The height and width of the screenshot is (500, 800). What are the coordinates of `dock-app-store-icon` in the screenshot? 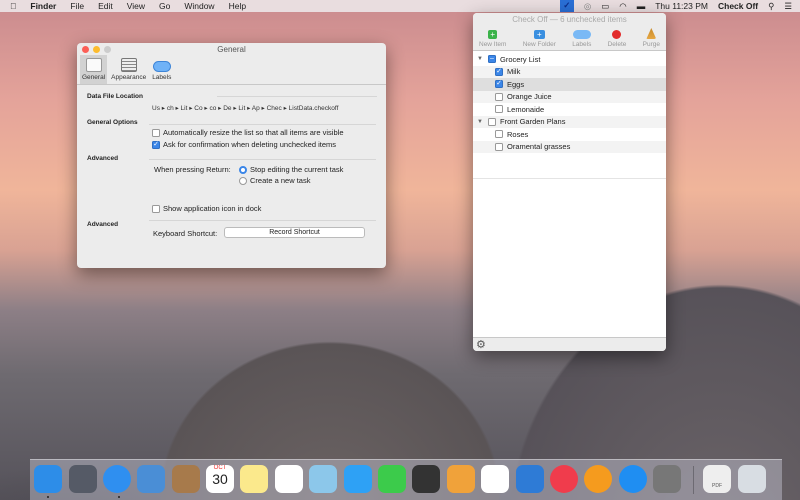 It's located at (633, 479).